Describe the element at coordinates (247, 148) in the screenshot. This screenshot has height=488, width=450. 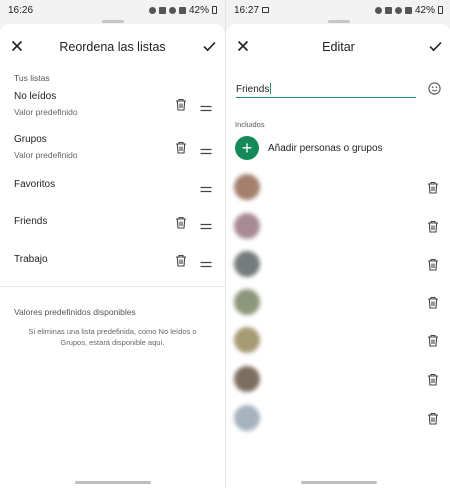
I see `plus-icon: +` at that location.